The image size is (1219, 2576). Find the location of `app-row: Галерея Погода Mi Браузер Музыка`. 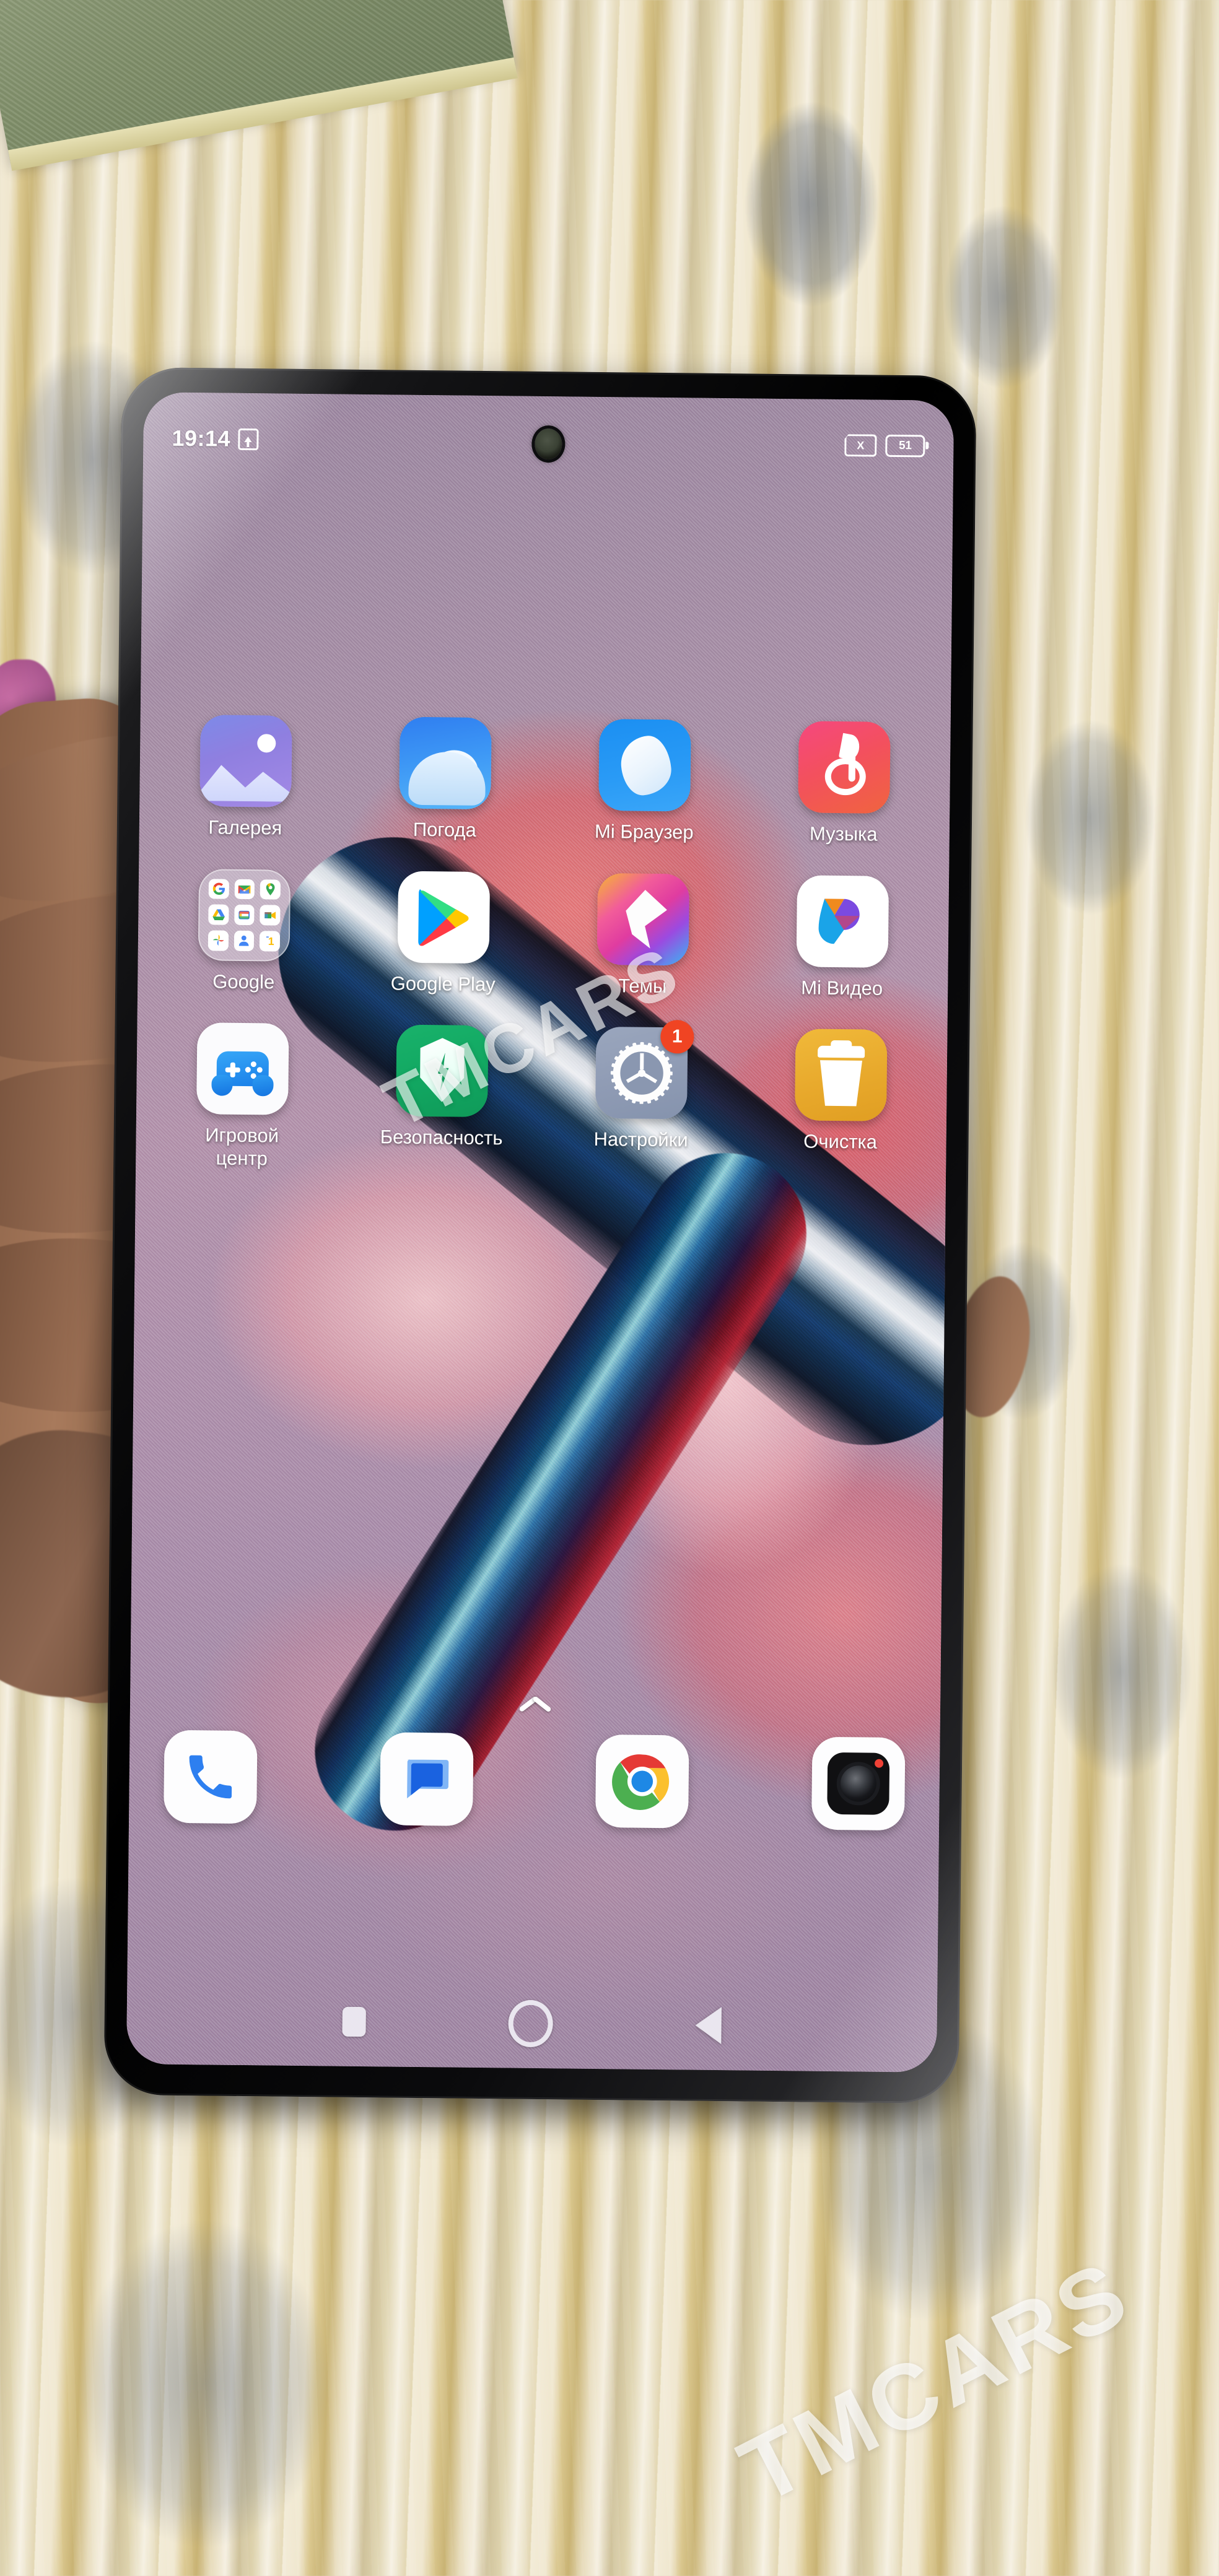

app-row: Галерея Погода Mi Браузер Музыка is located at coordinates (545, 780).